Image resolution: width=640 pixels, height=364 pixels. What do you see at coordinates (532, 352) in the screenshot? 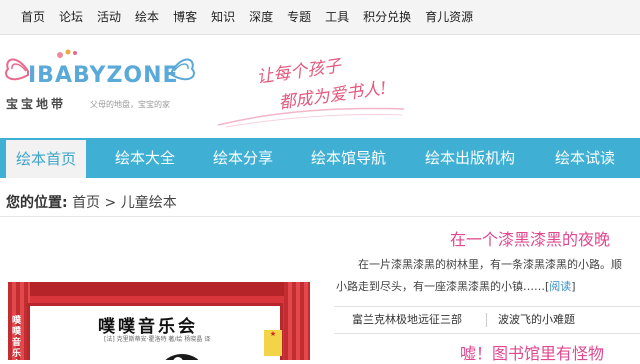
I see `article-title-2: 嘘！图书馆里有怪物` at bounding box center [532, 352].